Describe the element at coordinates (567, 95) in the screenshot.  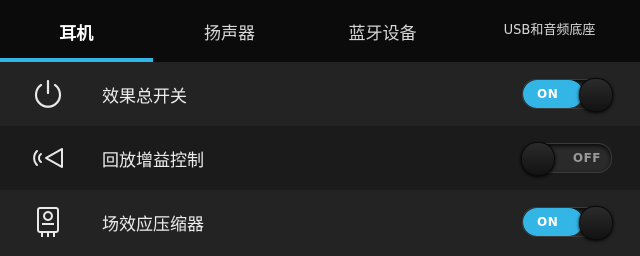
I see `master-switch-toggle: ON` at that location.